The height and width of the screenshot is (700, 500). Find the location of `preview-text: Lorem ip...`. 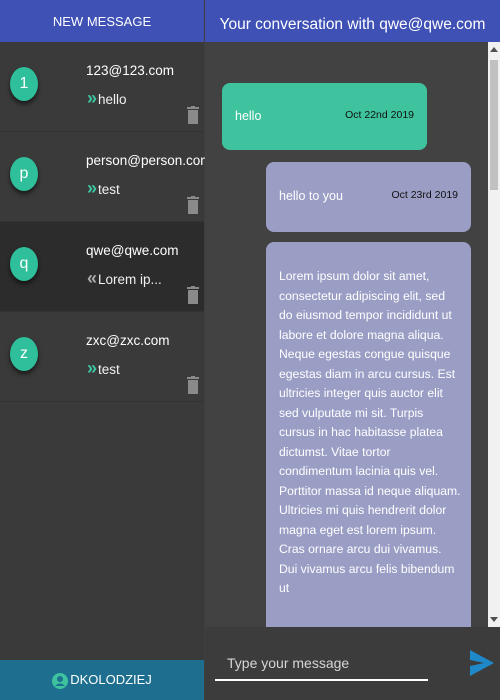

preview-text: Lorem ip... is located at coordinates (130, 279).